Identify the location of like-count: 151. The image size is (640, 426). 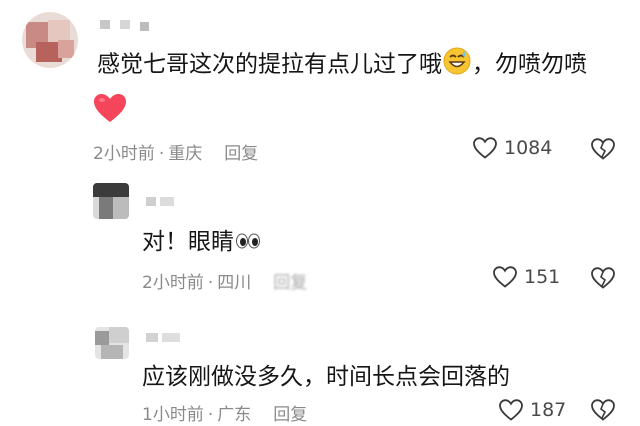
(542, 277).